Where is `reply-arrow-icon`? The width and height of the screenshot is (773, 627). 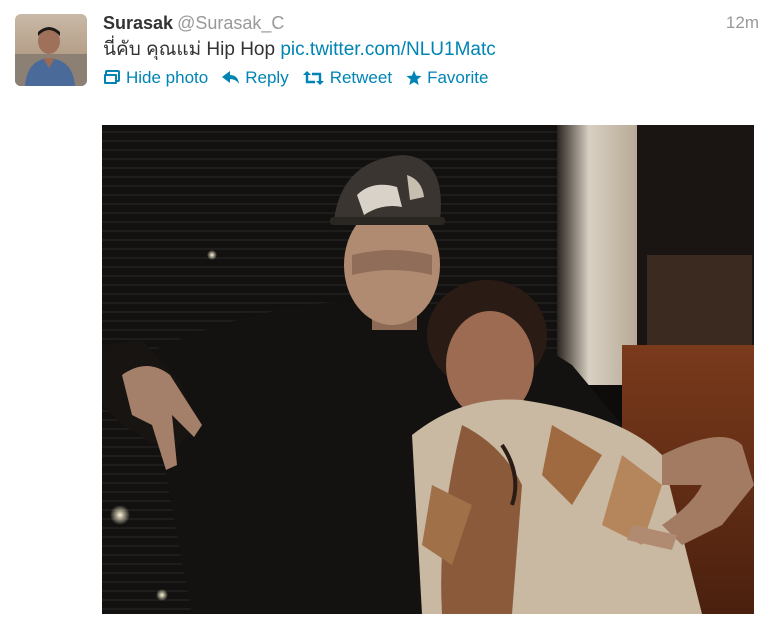
reply-arrow-icon is located at coordinates (231, 77).